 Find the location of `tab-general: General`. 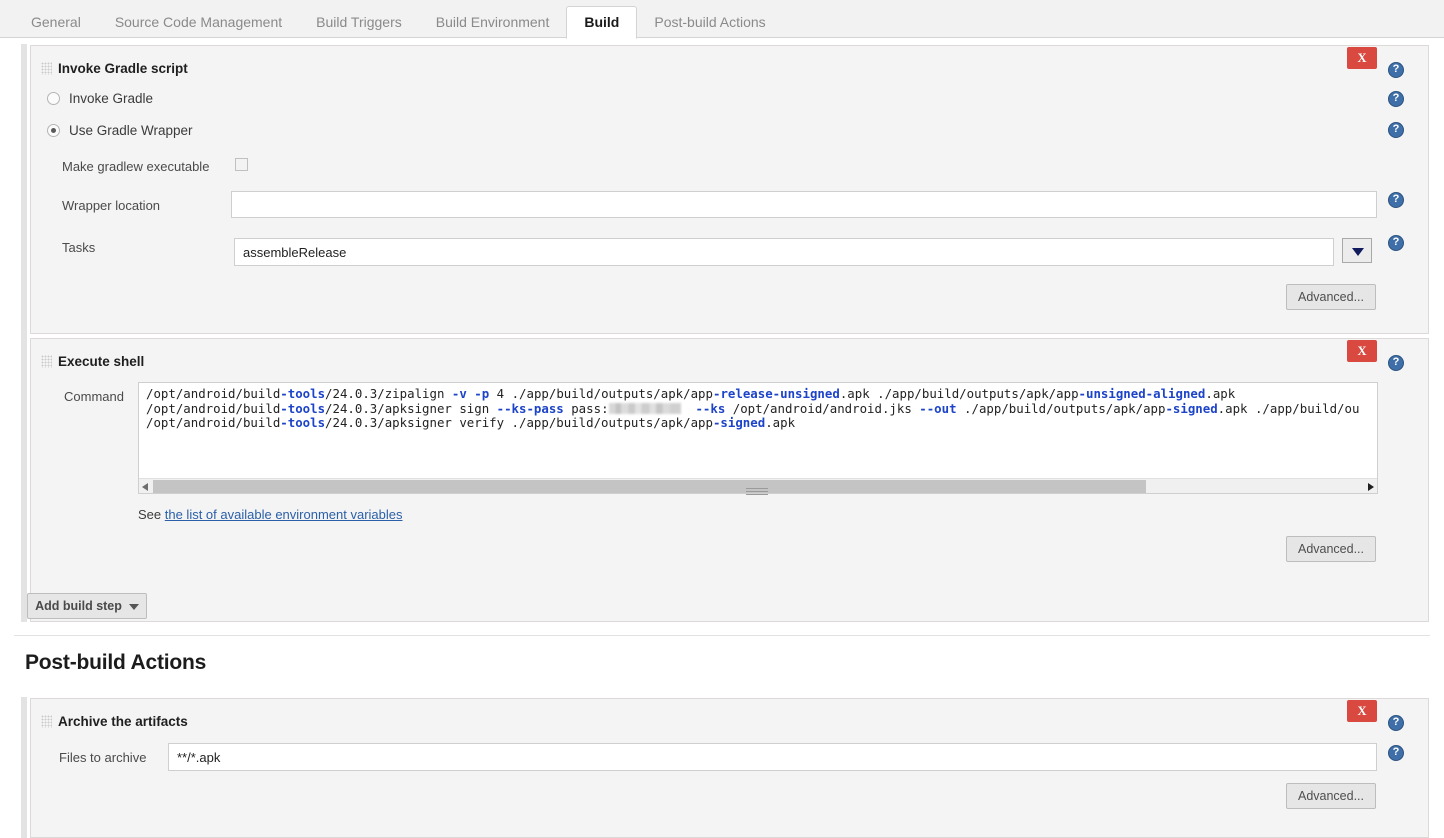

tab-general: General is located at coordinates (56, 22).